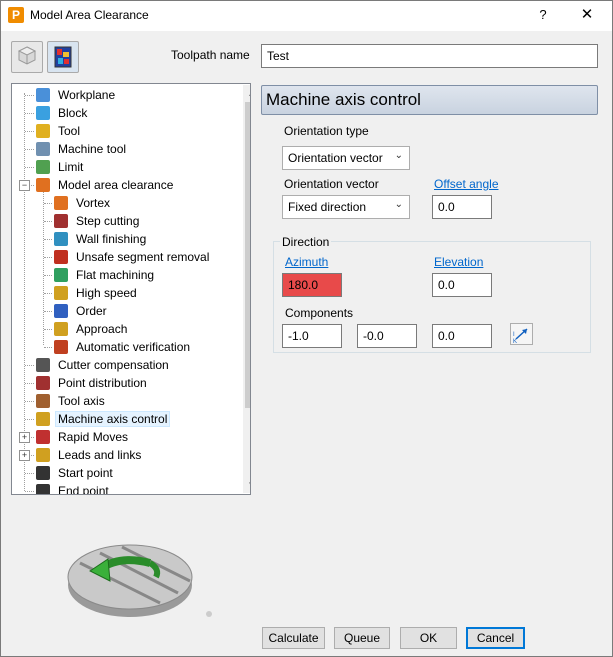  I want to click on tree-item-label: Rapid Moves, so click(93, 437).